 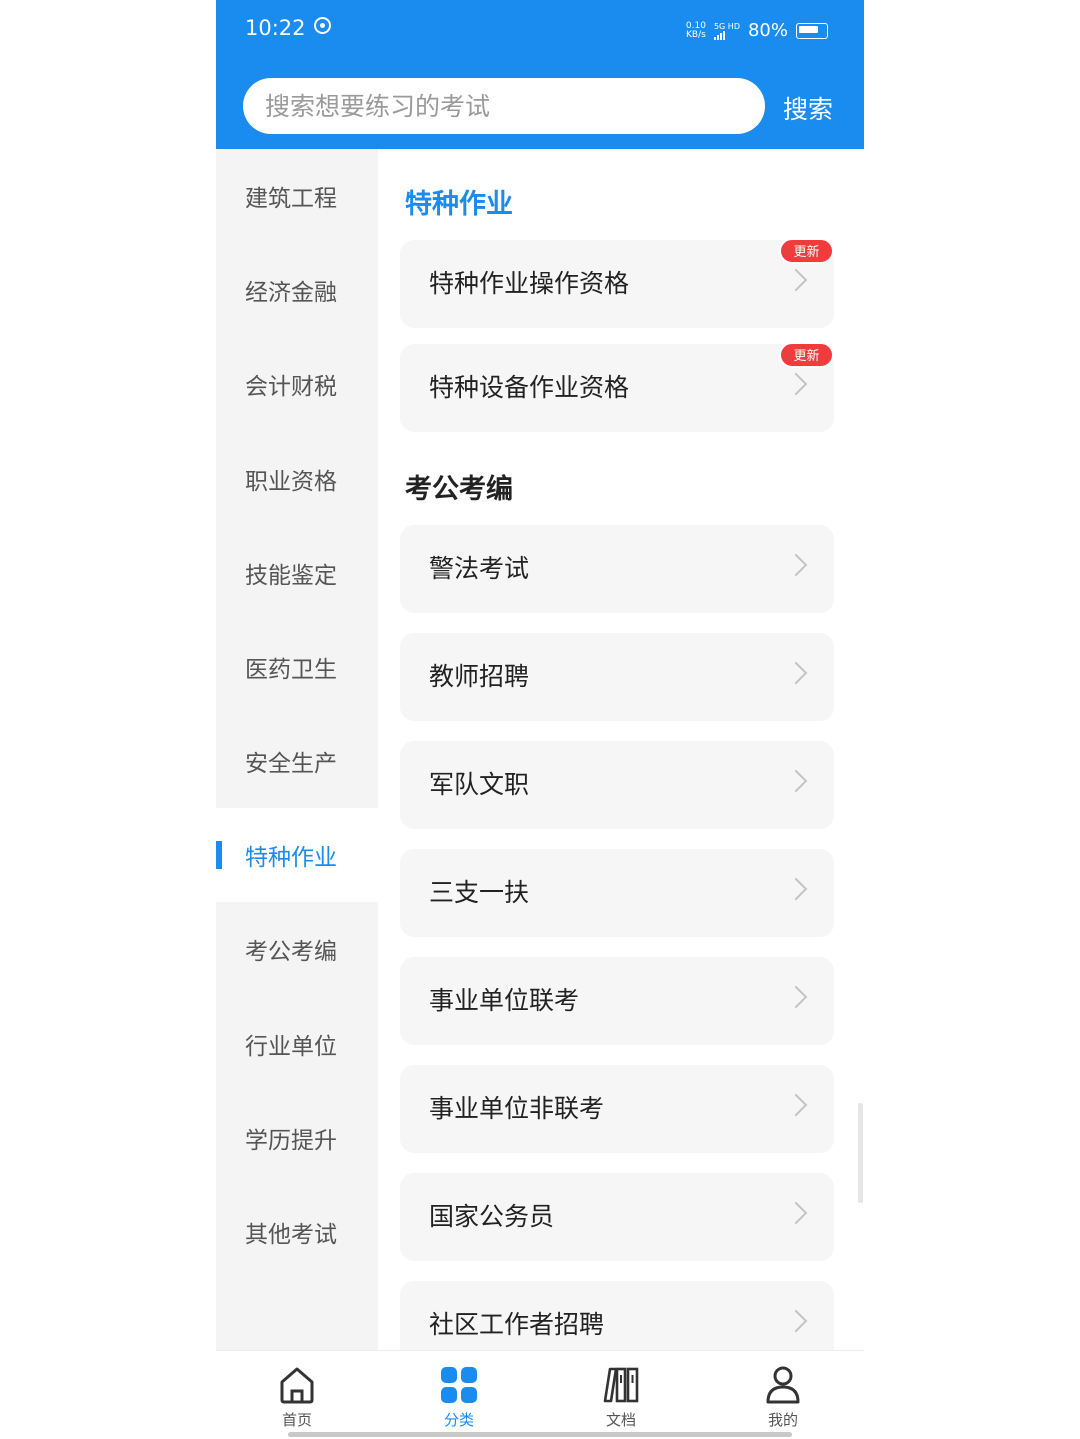 I want to click on tab-category: 分类, so click(x=459, y=1395).